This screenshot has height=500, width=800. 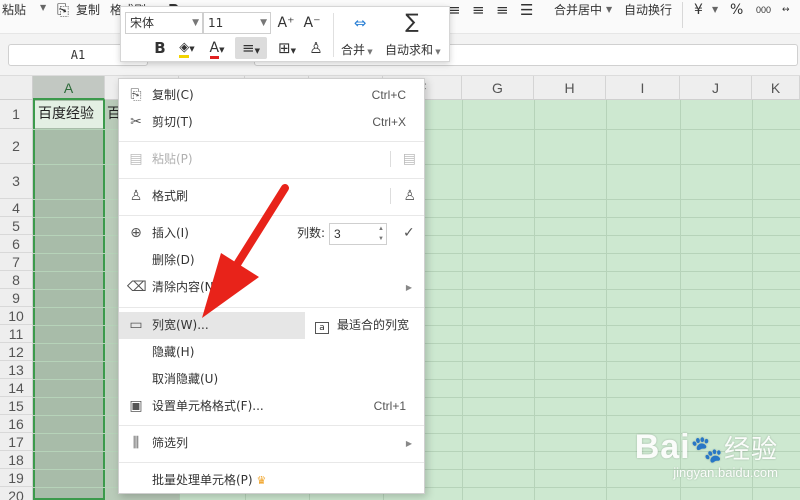 What do you see at coordinates (16, 334) in the screenshot?
I see `row-header: 11` at bounding box center [16, 334].